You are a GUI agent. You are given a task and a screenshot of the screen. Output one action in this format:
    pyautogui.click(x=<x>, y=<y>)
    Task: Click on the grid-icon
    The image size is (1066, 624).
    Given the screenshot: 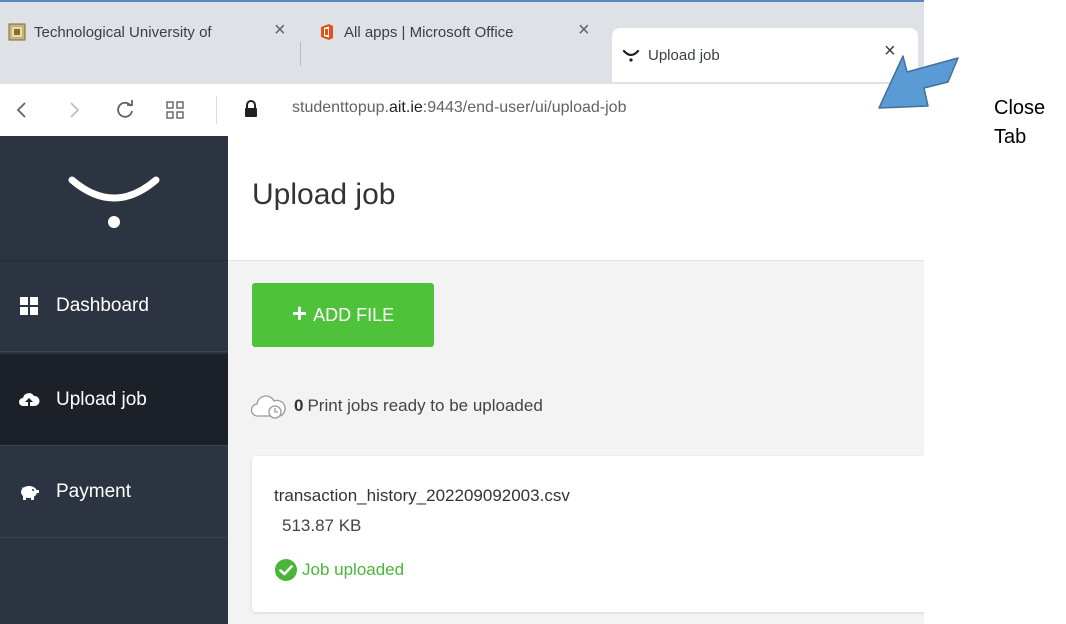 What is the action you would take?
    pyautogui.click(x=175, y=110)
    